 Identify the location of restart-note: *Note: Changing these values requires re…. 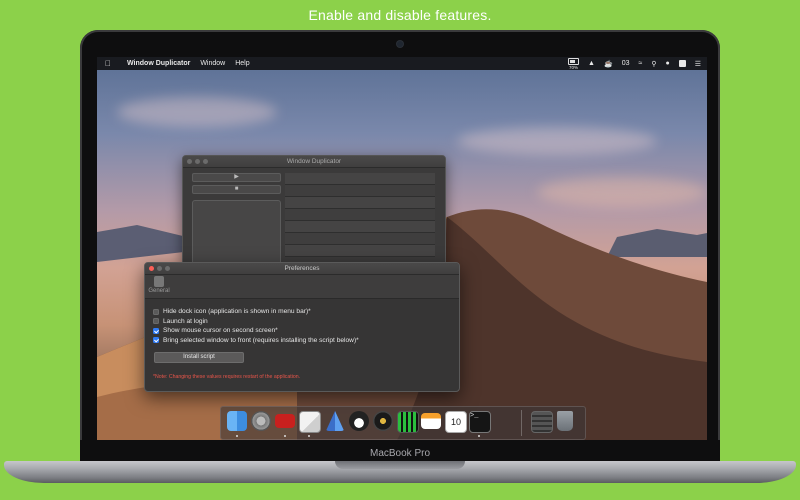
(227, 377).